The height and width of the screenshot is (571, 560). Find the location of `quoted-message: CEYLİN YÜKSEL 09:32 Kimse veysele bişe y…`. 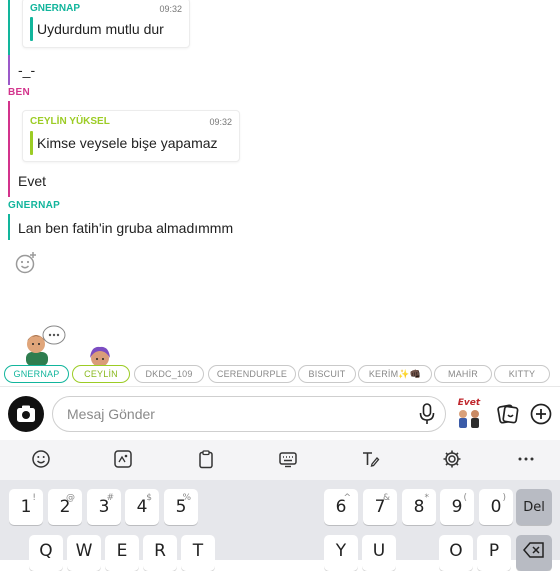

quoted-message: CEYLİN YÜKSEL 09:32 Kimse veysele bişe y… is located at coordinates (131, 136).